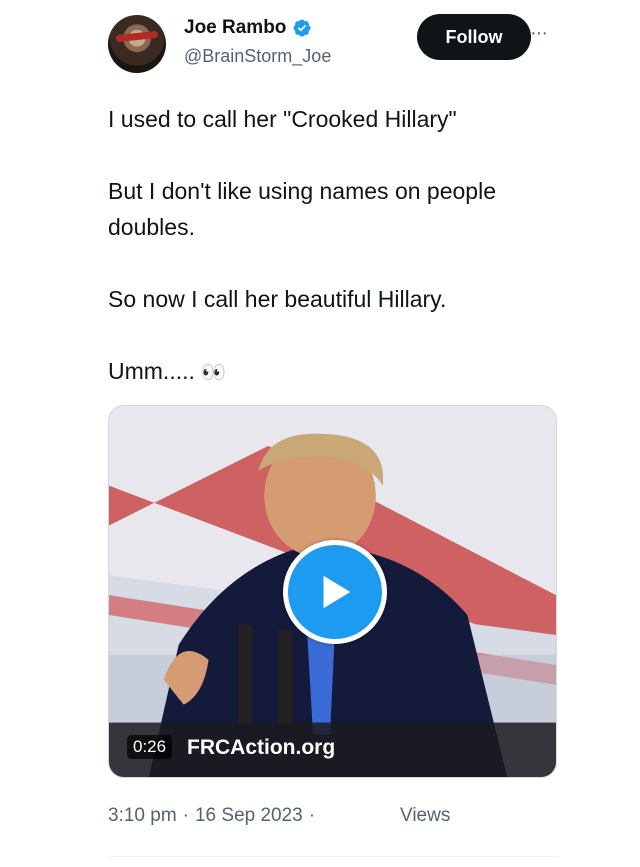 Image resolution: width=640 pixels, height=867 pixels. Describe the element at coordinates (343, 372) in the screenshot. I see `tweet-line: Umm..... 👀` at that location.